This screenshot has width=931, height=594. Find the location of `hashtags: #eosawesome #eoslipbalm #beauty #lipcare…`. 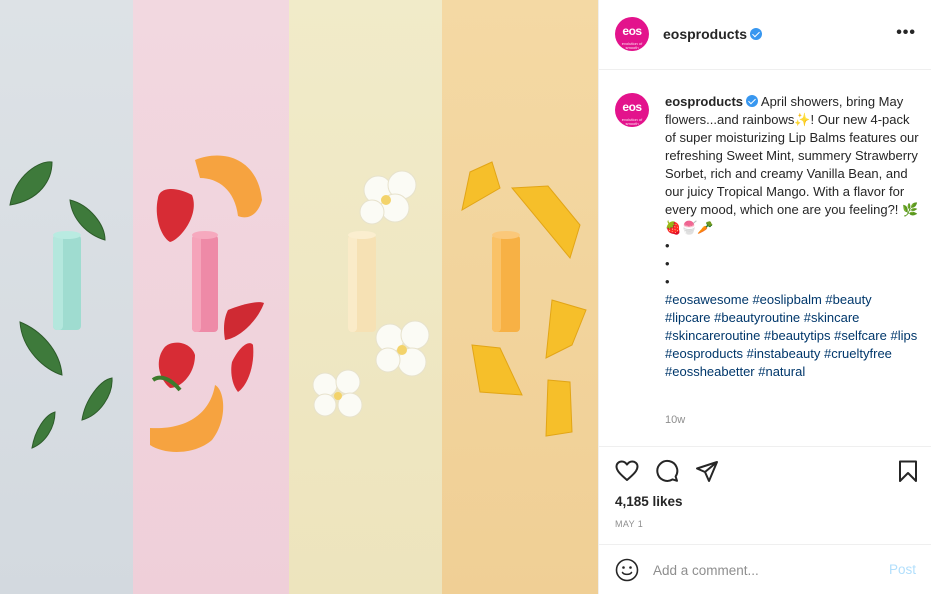

hashtags: #eosawesome #eoslipbalm #beauty #lipcare… is located at coordinates (792, 336).